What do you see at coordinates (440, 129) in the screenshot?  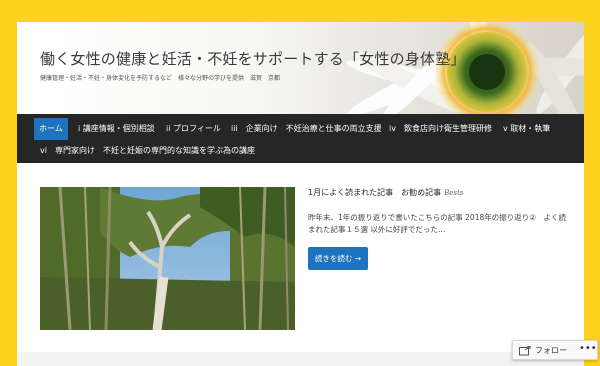 I see `nav-item-restaurant: iv 飲食店向け衛生管理研修` at bounding box center [440, 129].